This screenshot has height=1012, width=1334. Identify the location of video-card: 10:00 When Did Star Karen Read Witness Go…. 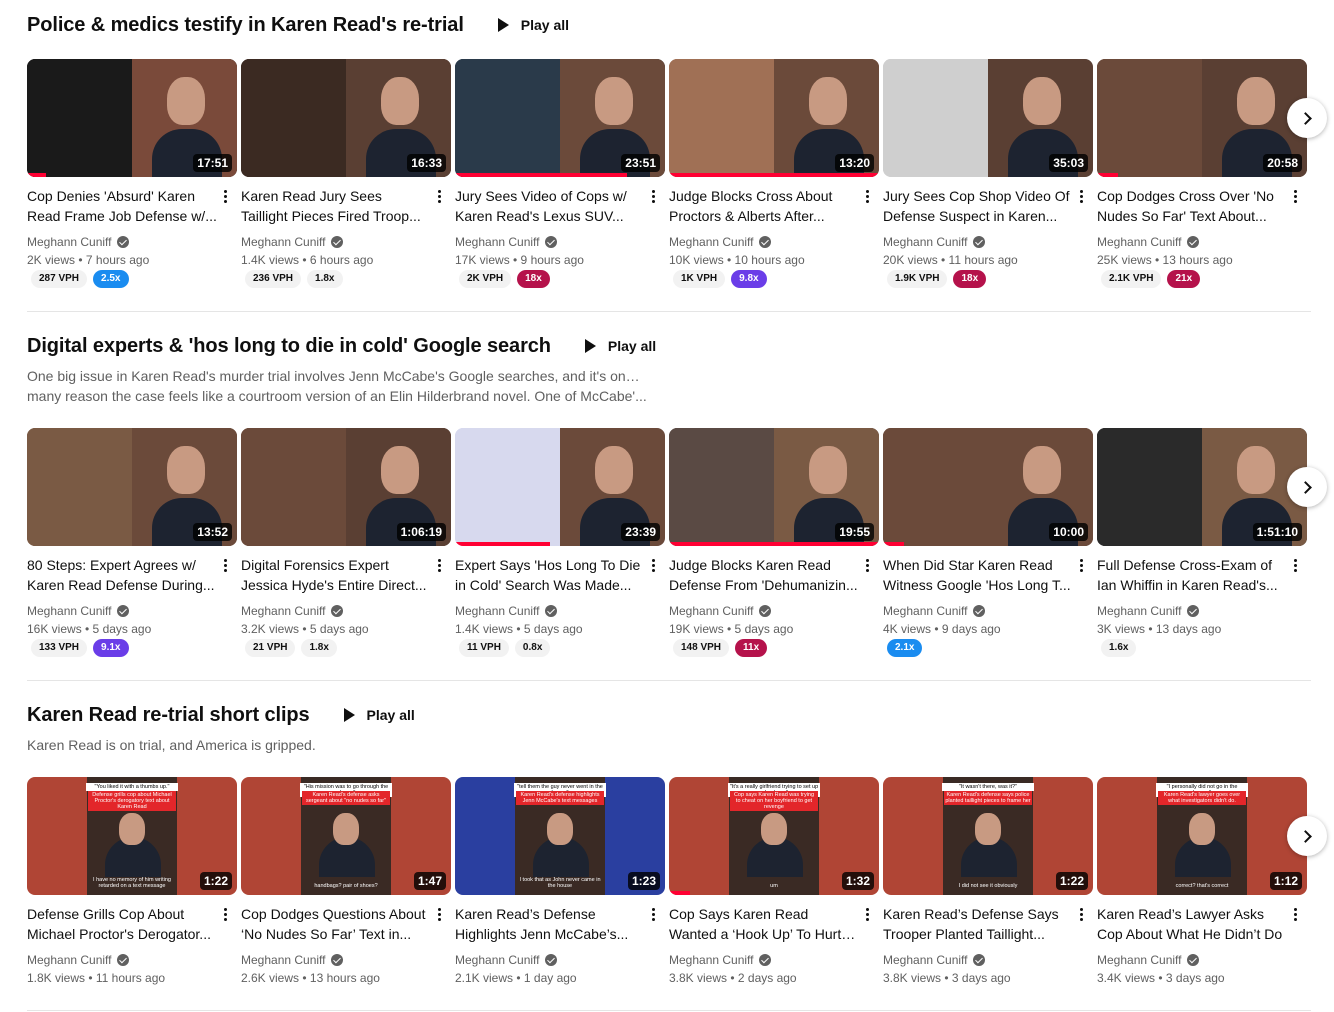
(988, 542).